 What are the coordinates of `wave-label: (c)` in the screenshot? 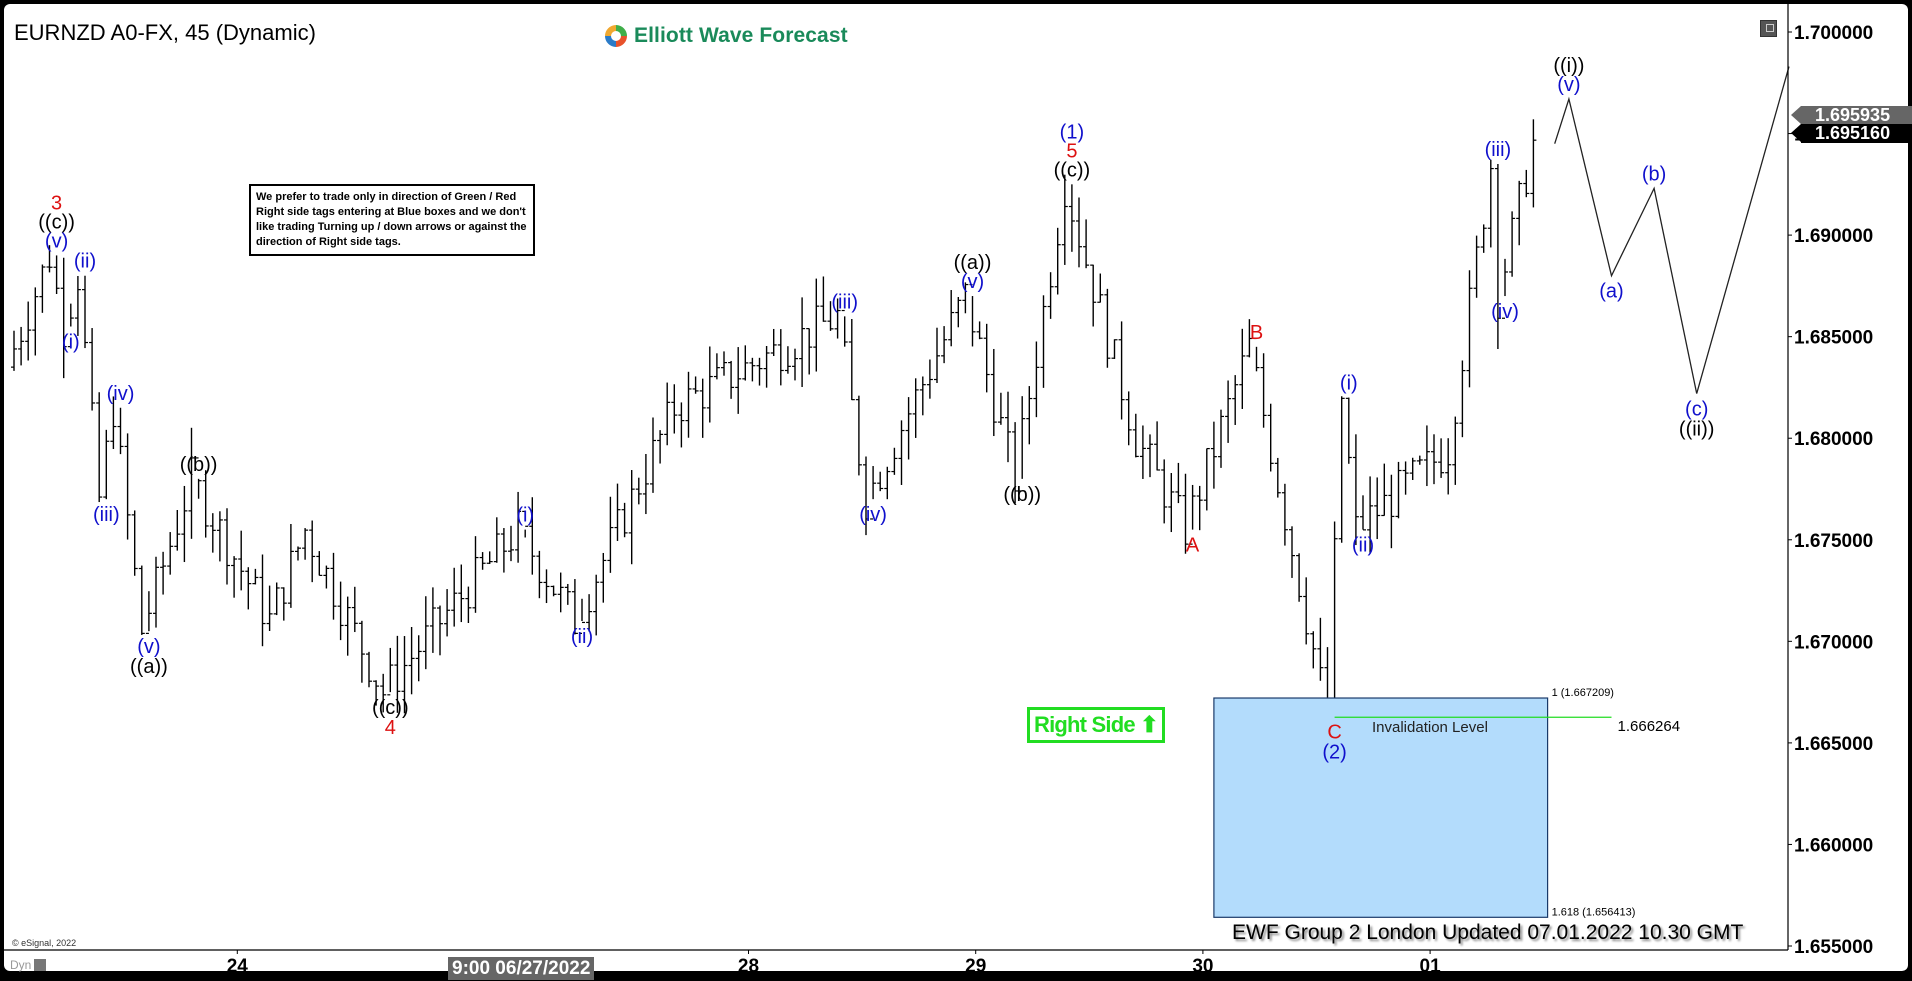 It's located at (1696, 410).